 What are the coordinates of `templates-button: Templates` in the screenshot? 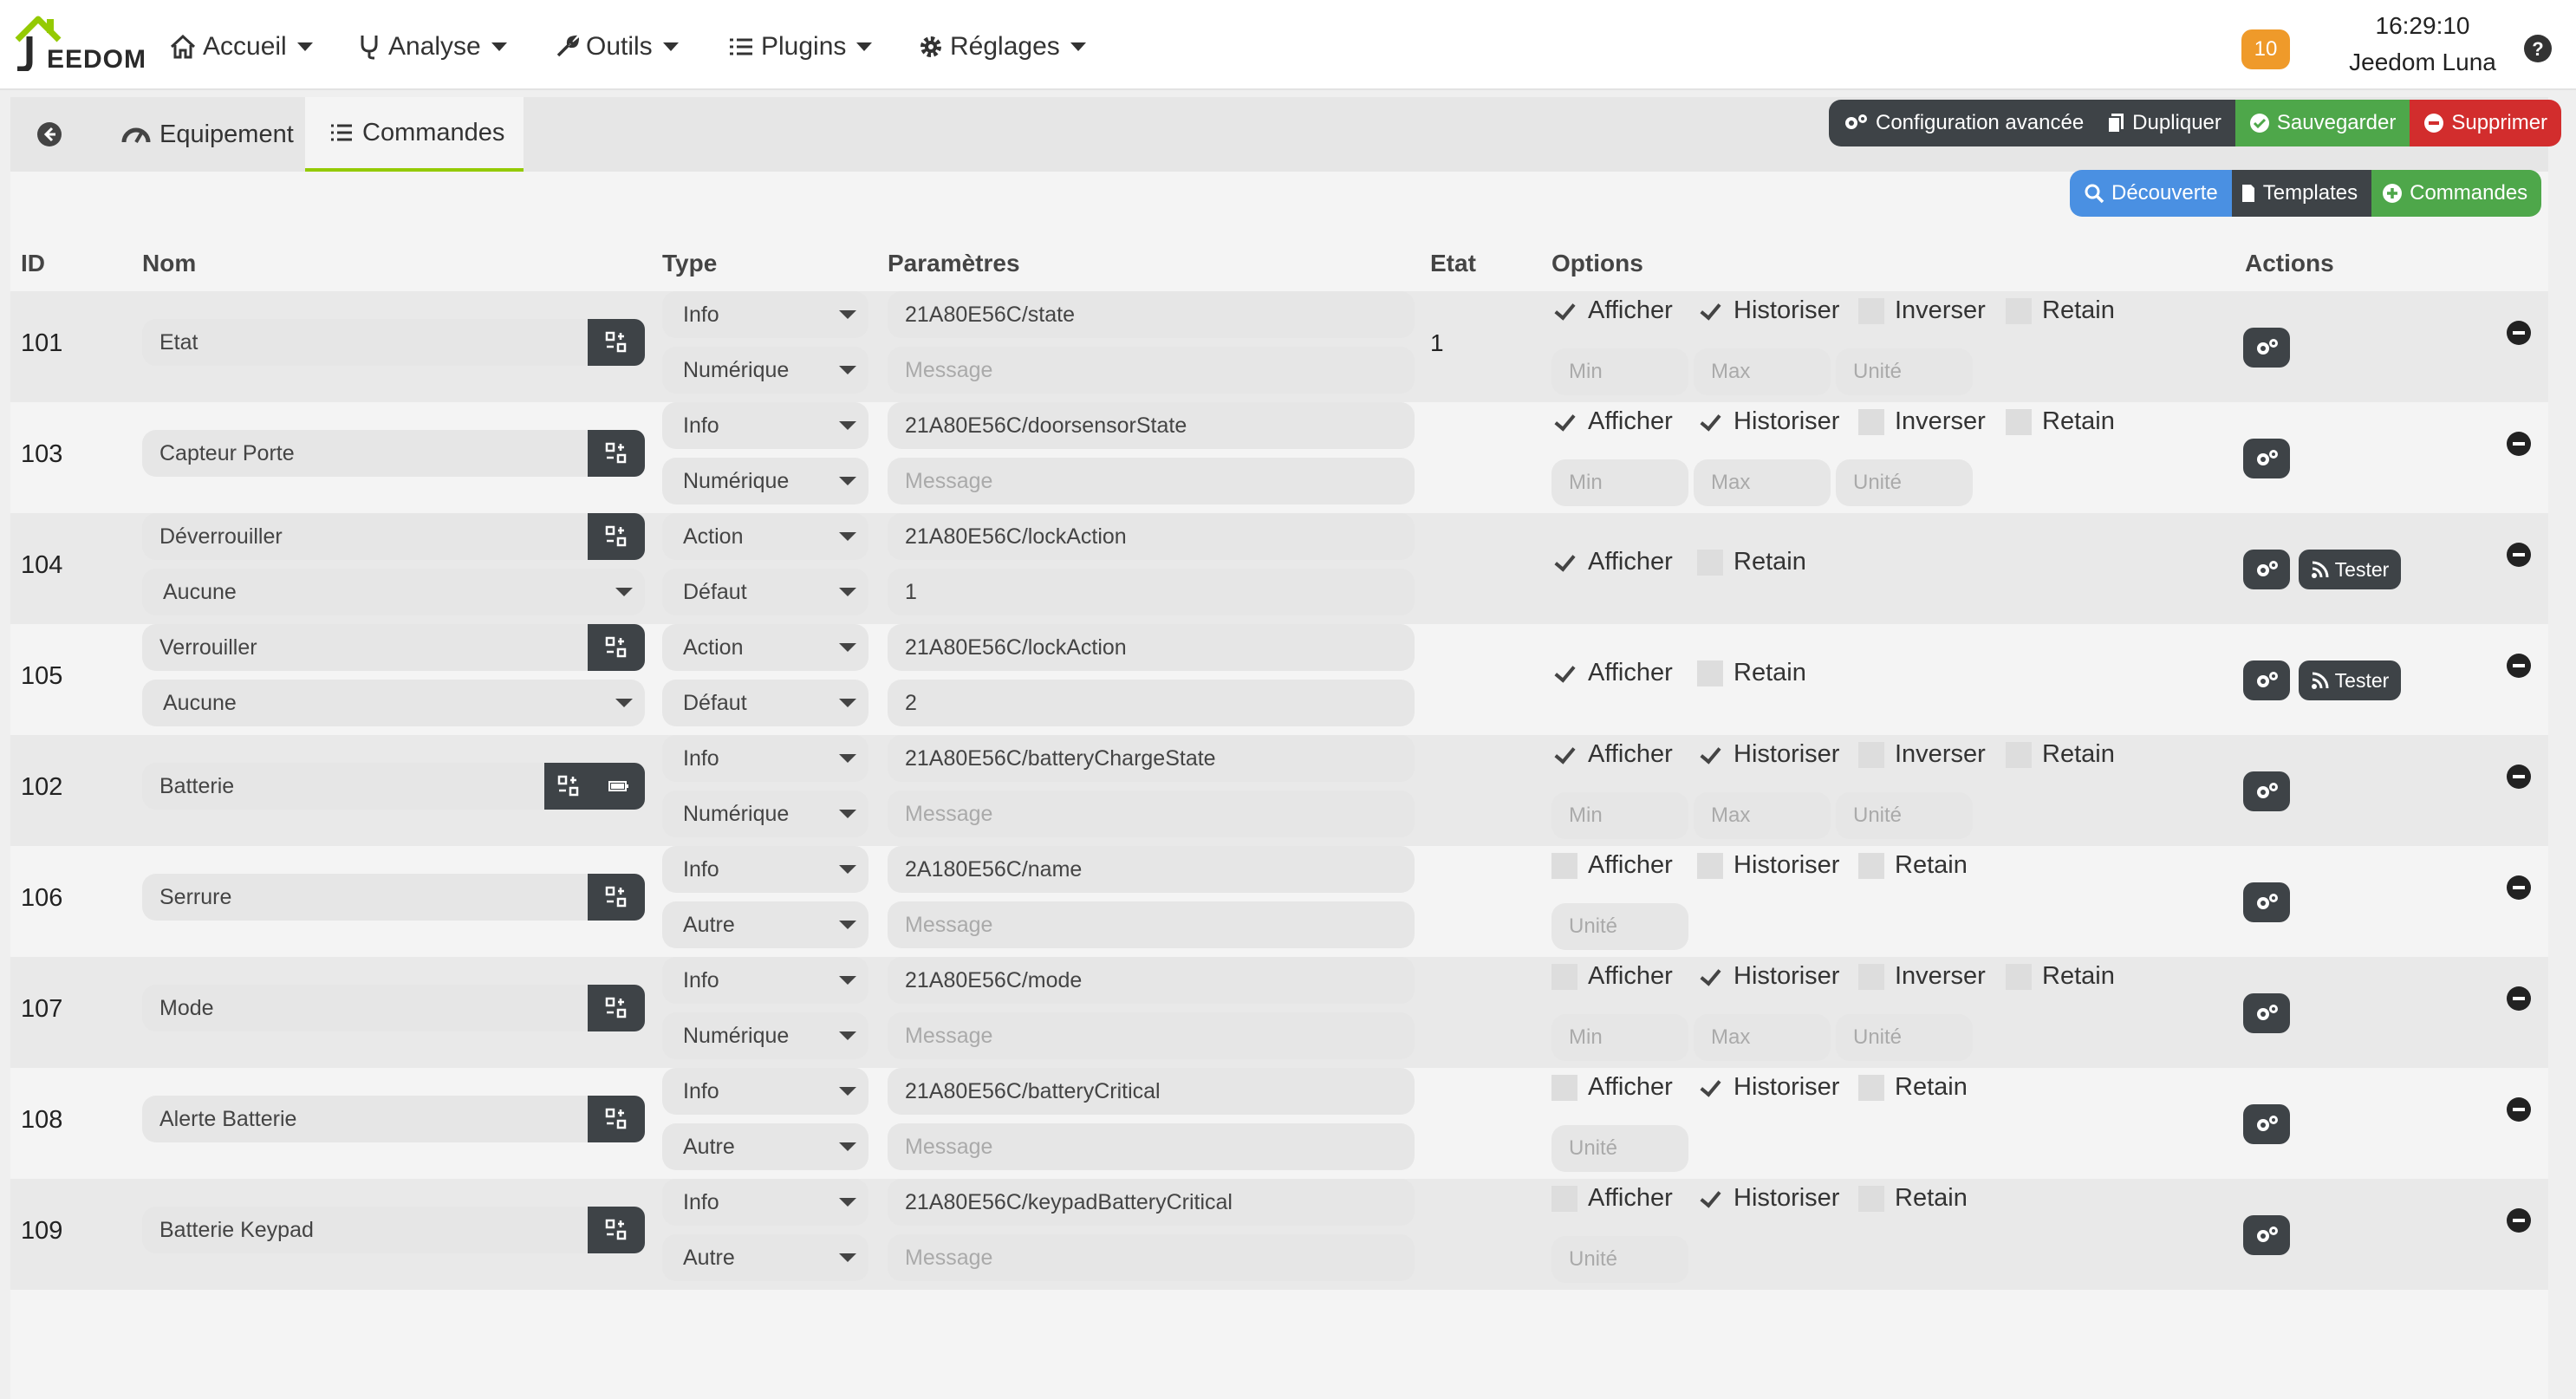 It's located at (2301, 193).